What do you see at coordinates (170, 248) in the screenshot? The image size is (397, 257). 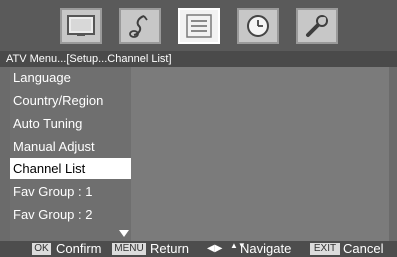 I see `return-hint: Return` at bounding box center [170, 248].